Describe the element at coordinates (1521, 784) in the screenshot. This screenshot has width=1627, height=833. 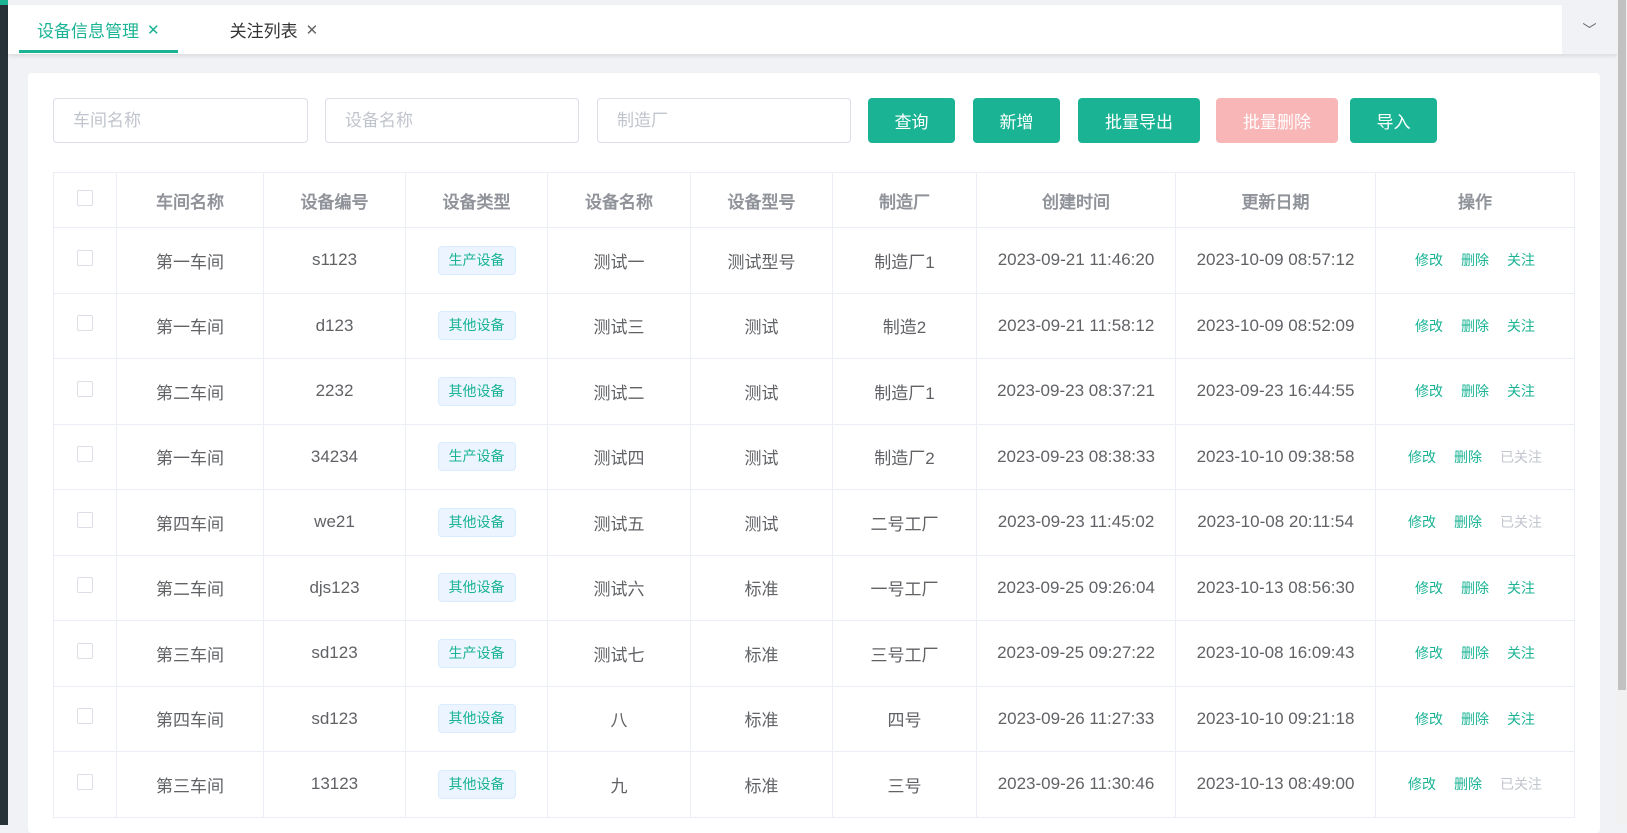
I see `follow-link: 已关注` at that location.